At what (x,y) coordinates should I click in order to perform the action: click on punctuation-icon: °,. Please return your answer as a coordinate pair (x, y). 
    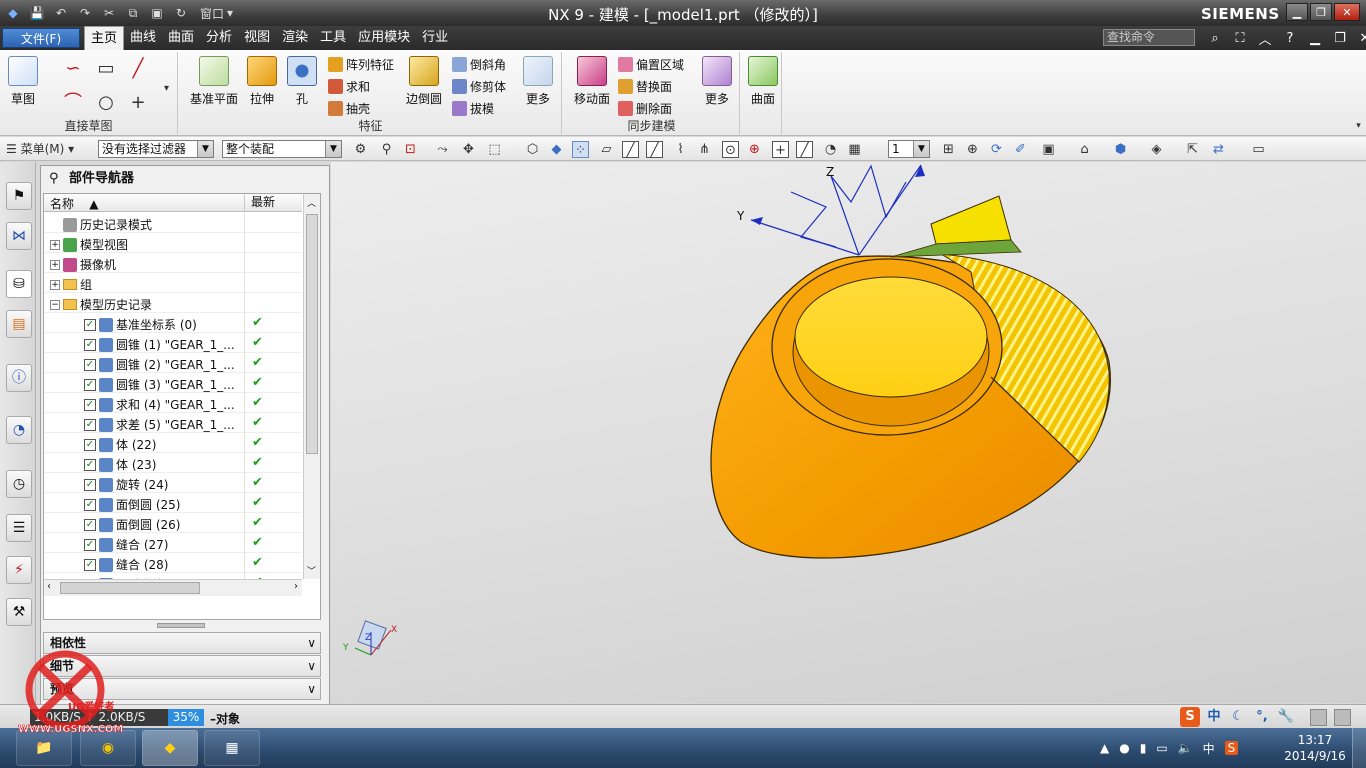
    Looking at the image, I should click on (1262, 717).